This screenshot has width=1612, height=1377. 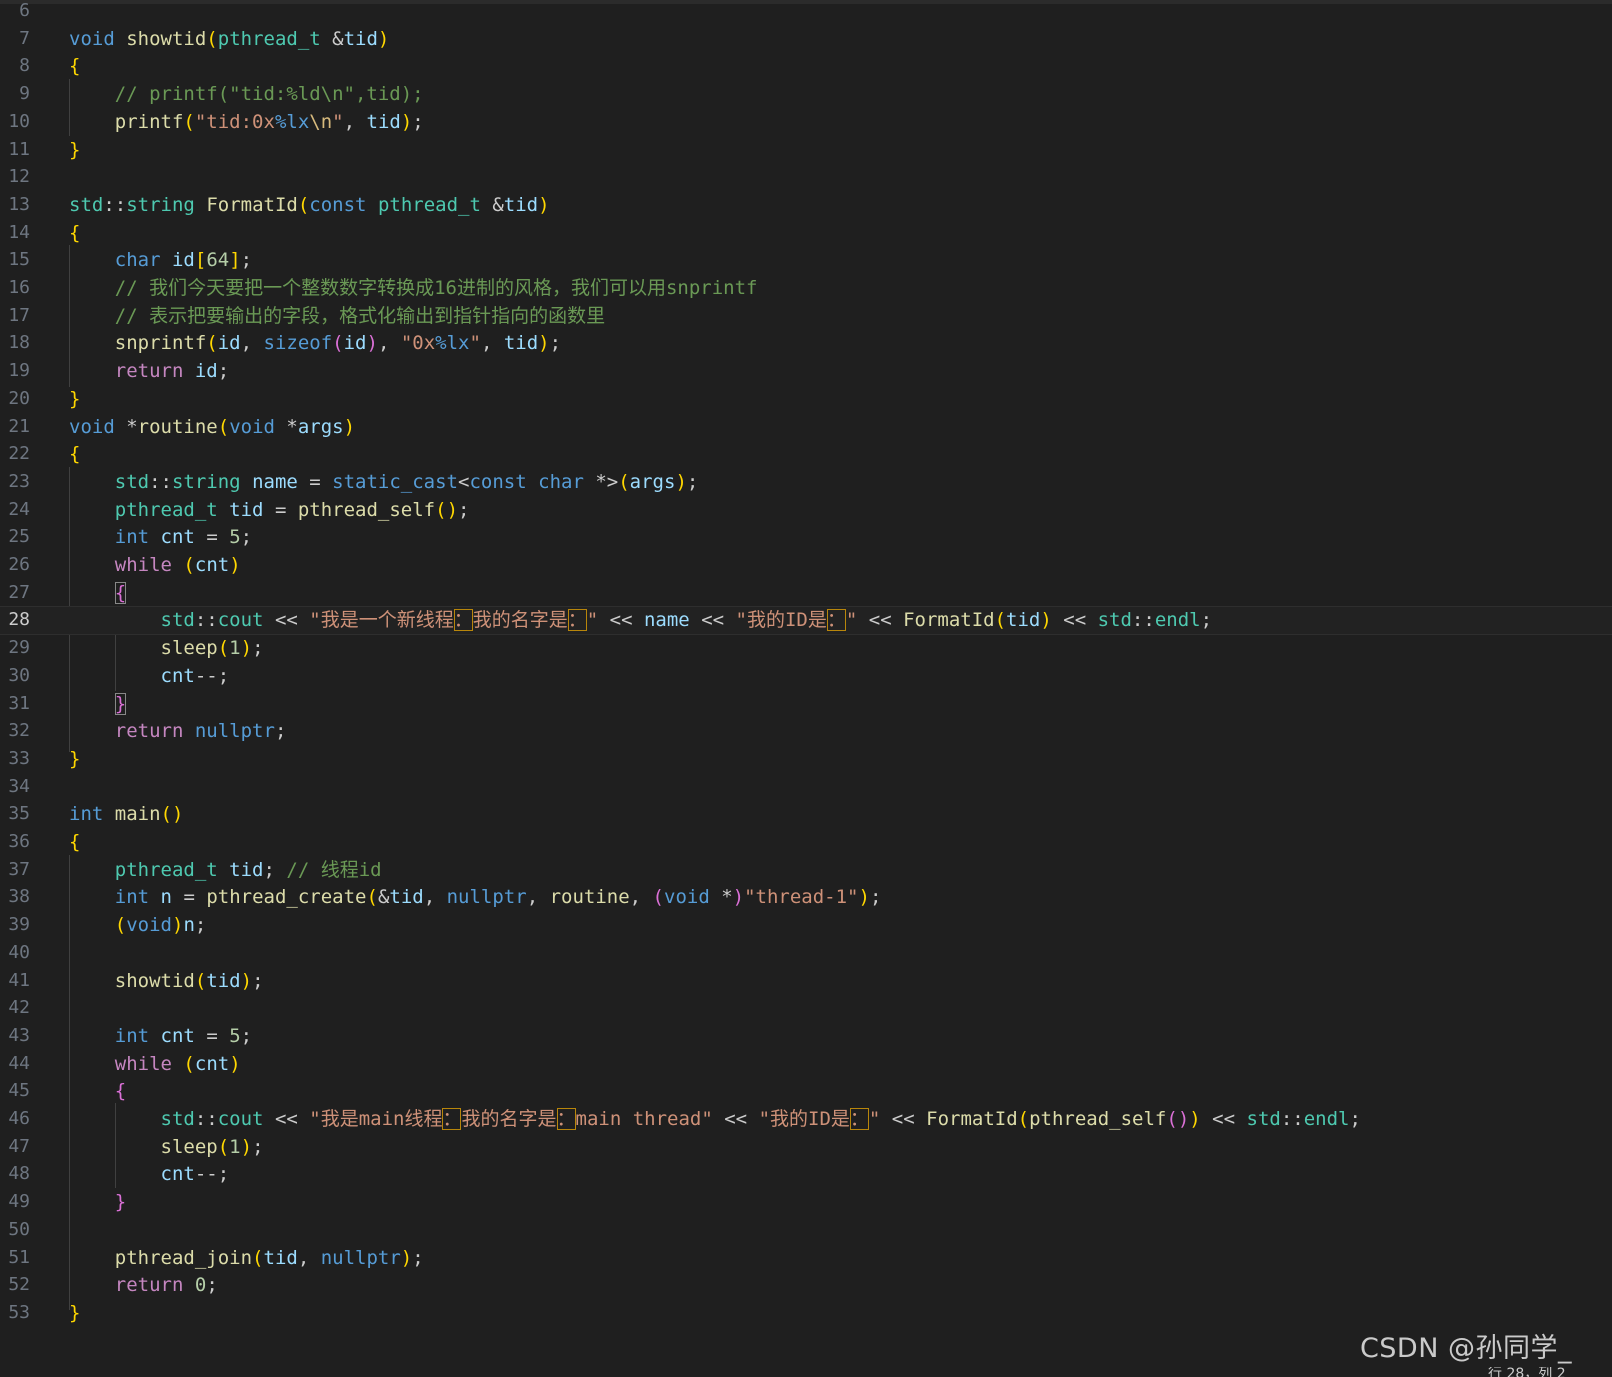 I want to click on code-line: 24 pthread_t tid = pthread_self();, so click(x=806, y=510).